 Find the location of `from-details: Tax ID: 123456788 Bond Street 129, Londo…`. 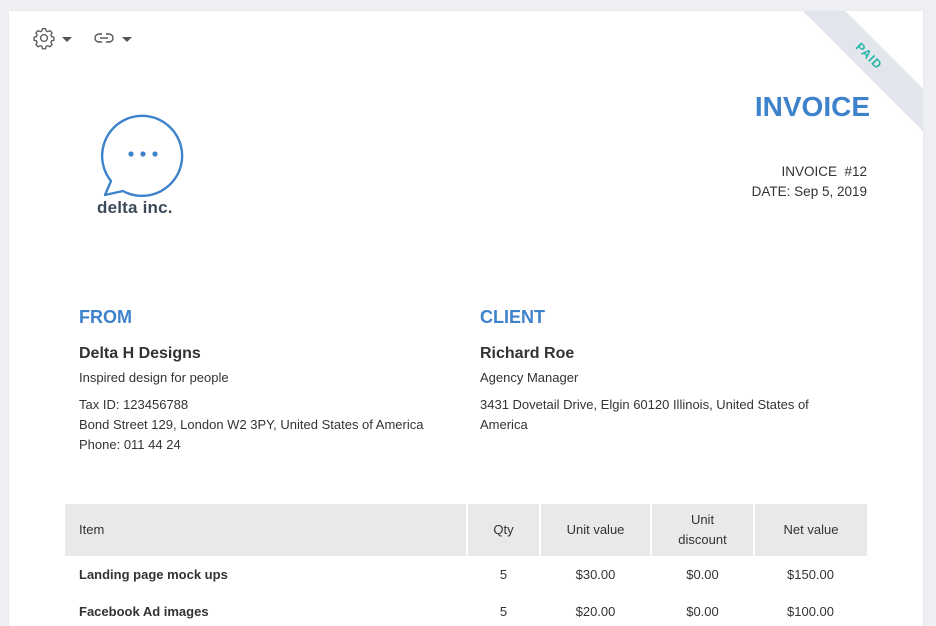

from-details: Tax ID: 123456788 Bond Street 129, Londo… is located at coordinates (269, 425).